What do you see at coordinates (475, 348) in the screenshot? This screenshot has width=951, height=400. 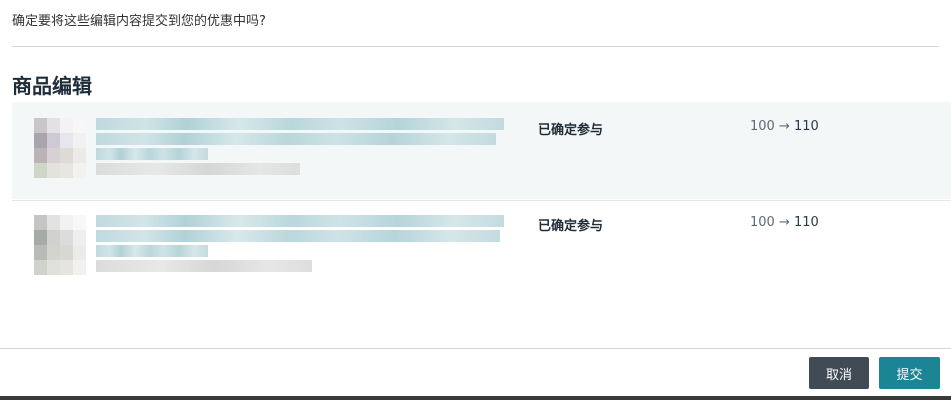 I see `footer-divider` at bounding box center [475, 348].